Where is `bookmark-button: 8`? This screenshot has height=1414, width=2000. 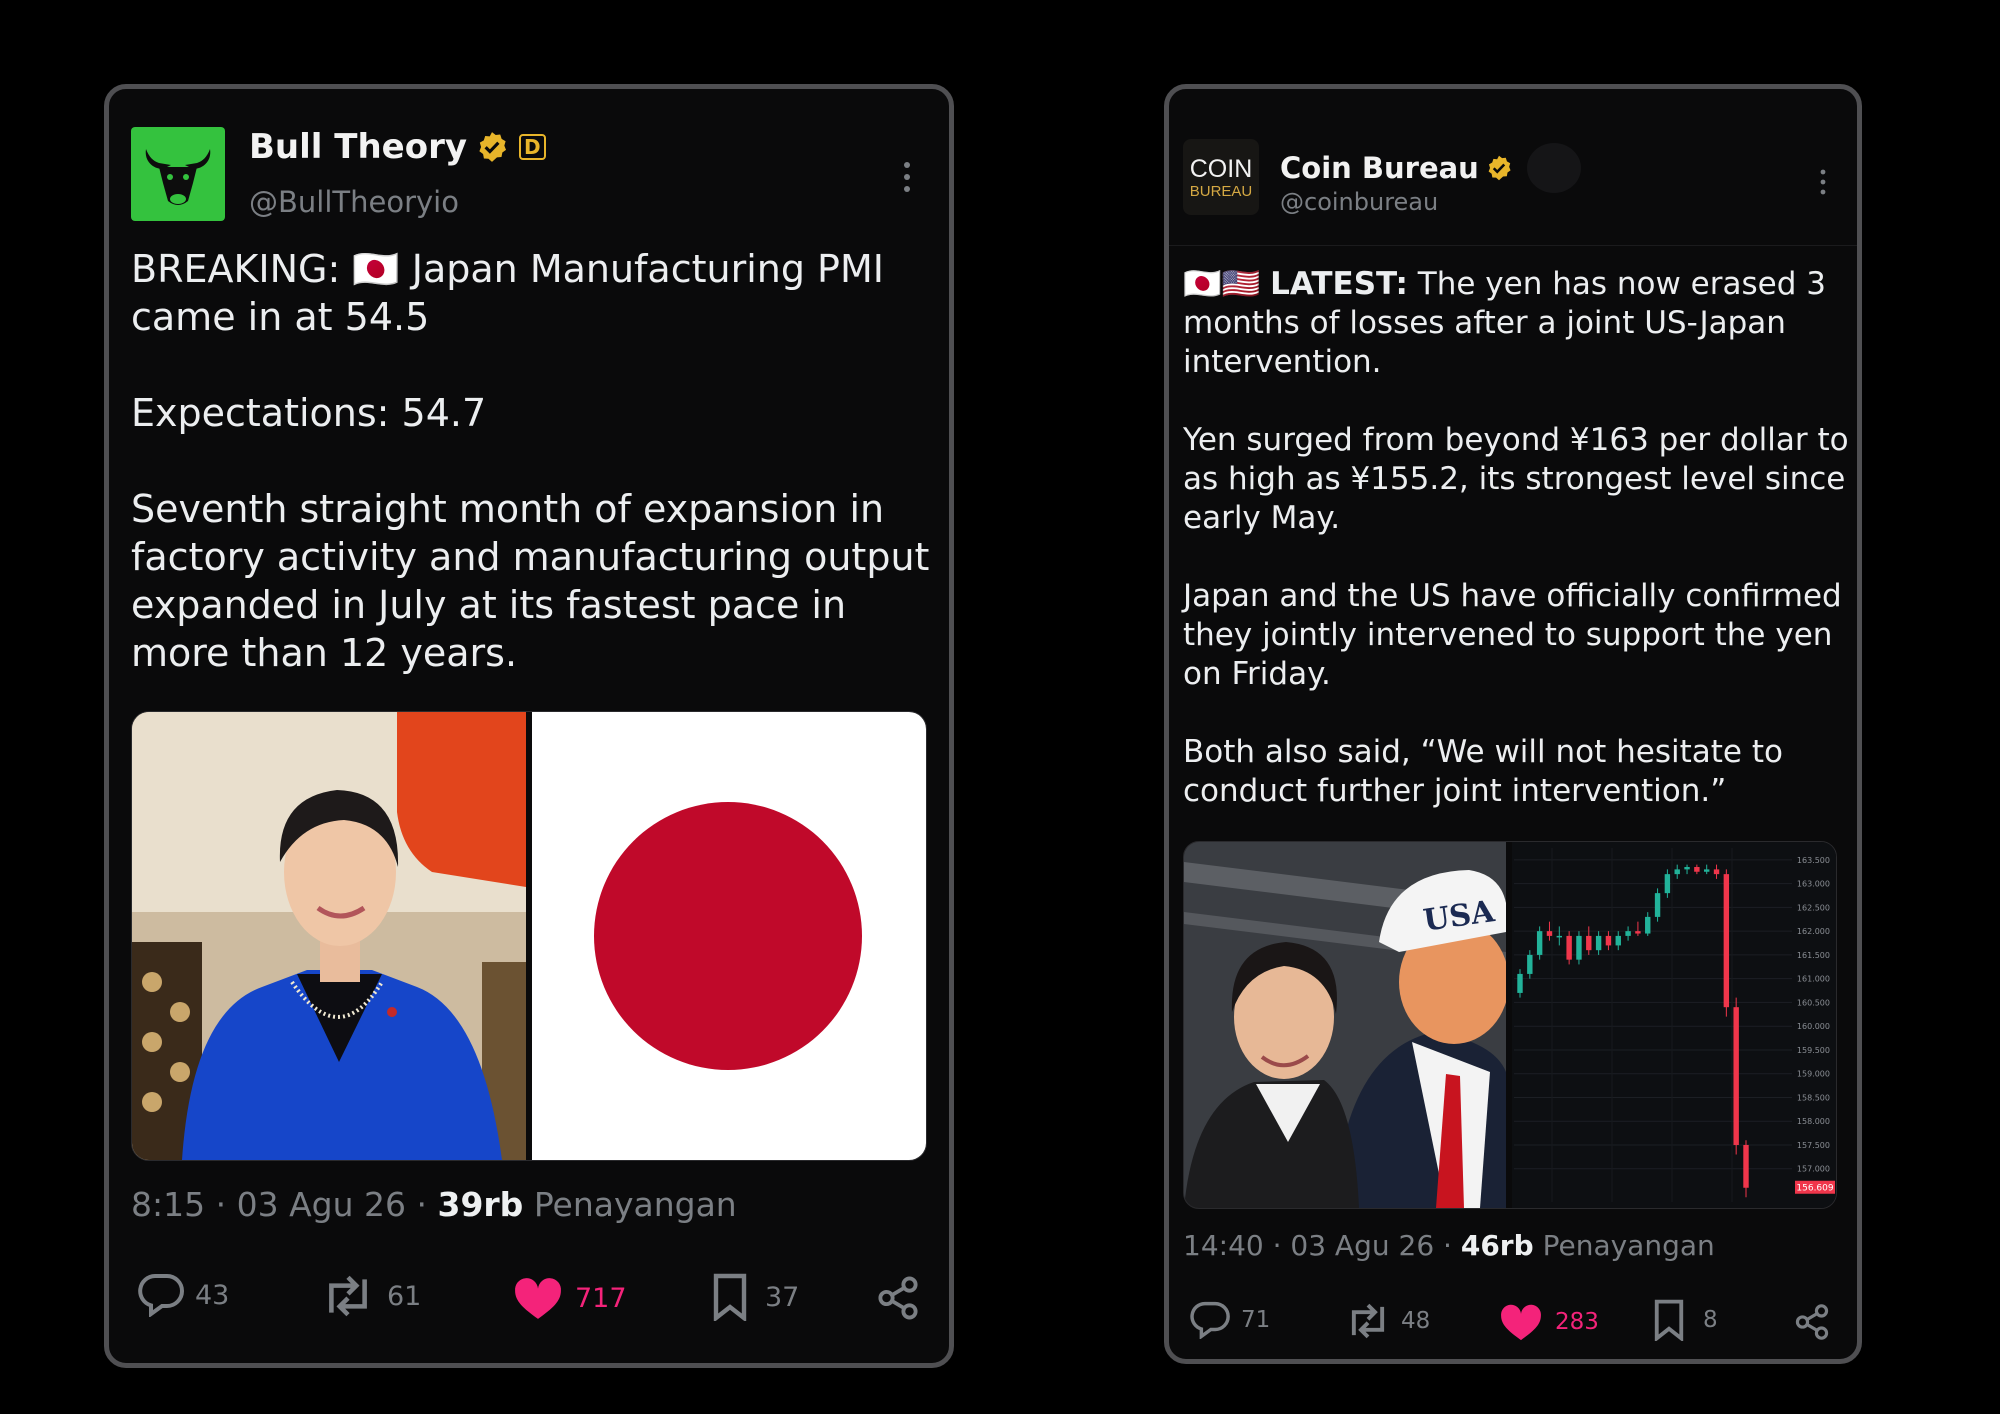 bookmark-button: 8 is located at coordinates (1685, 1320).